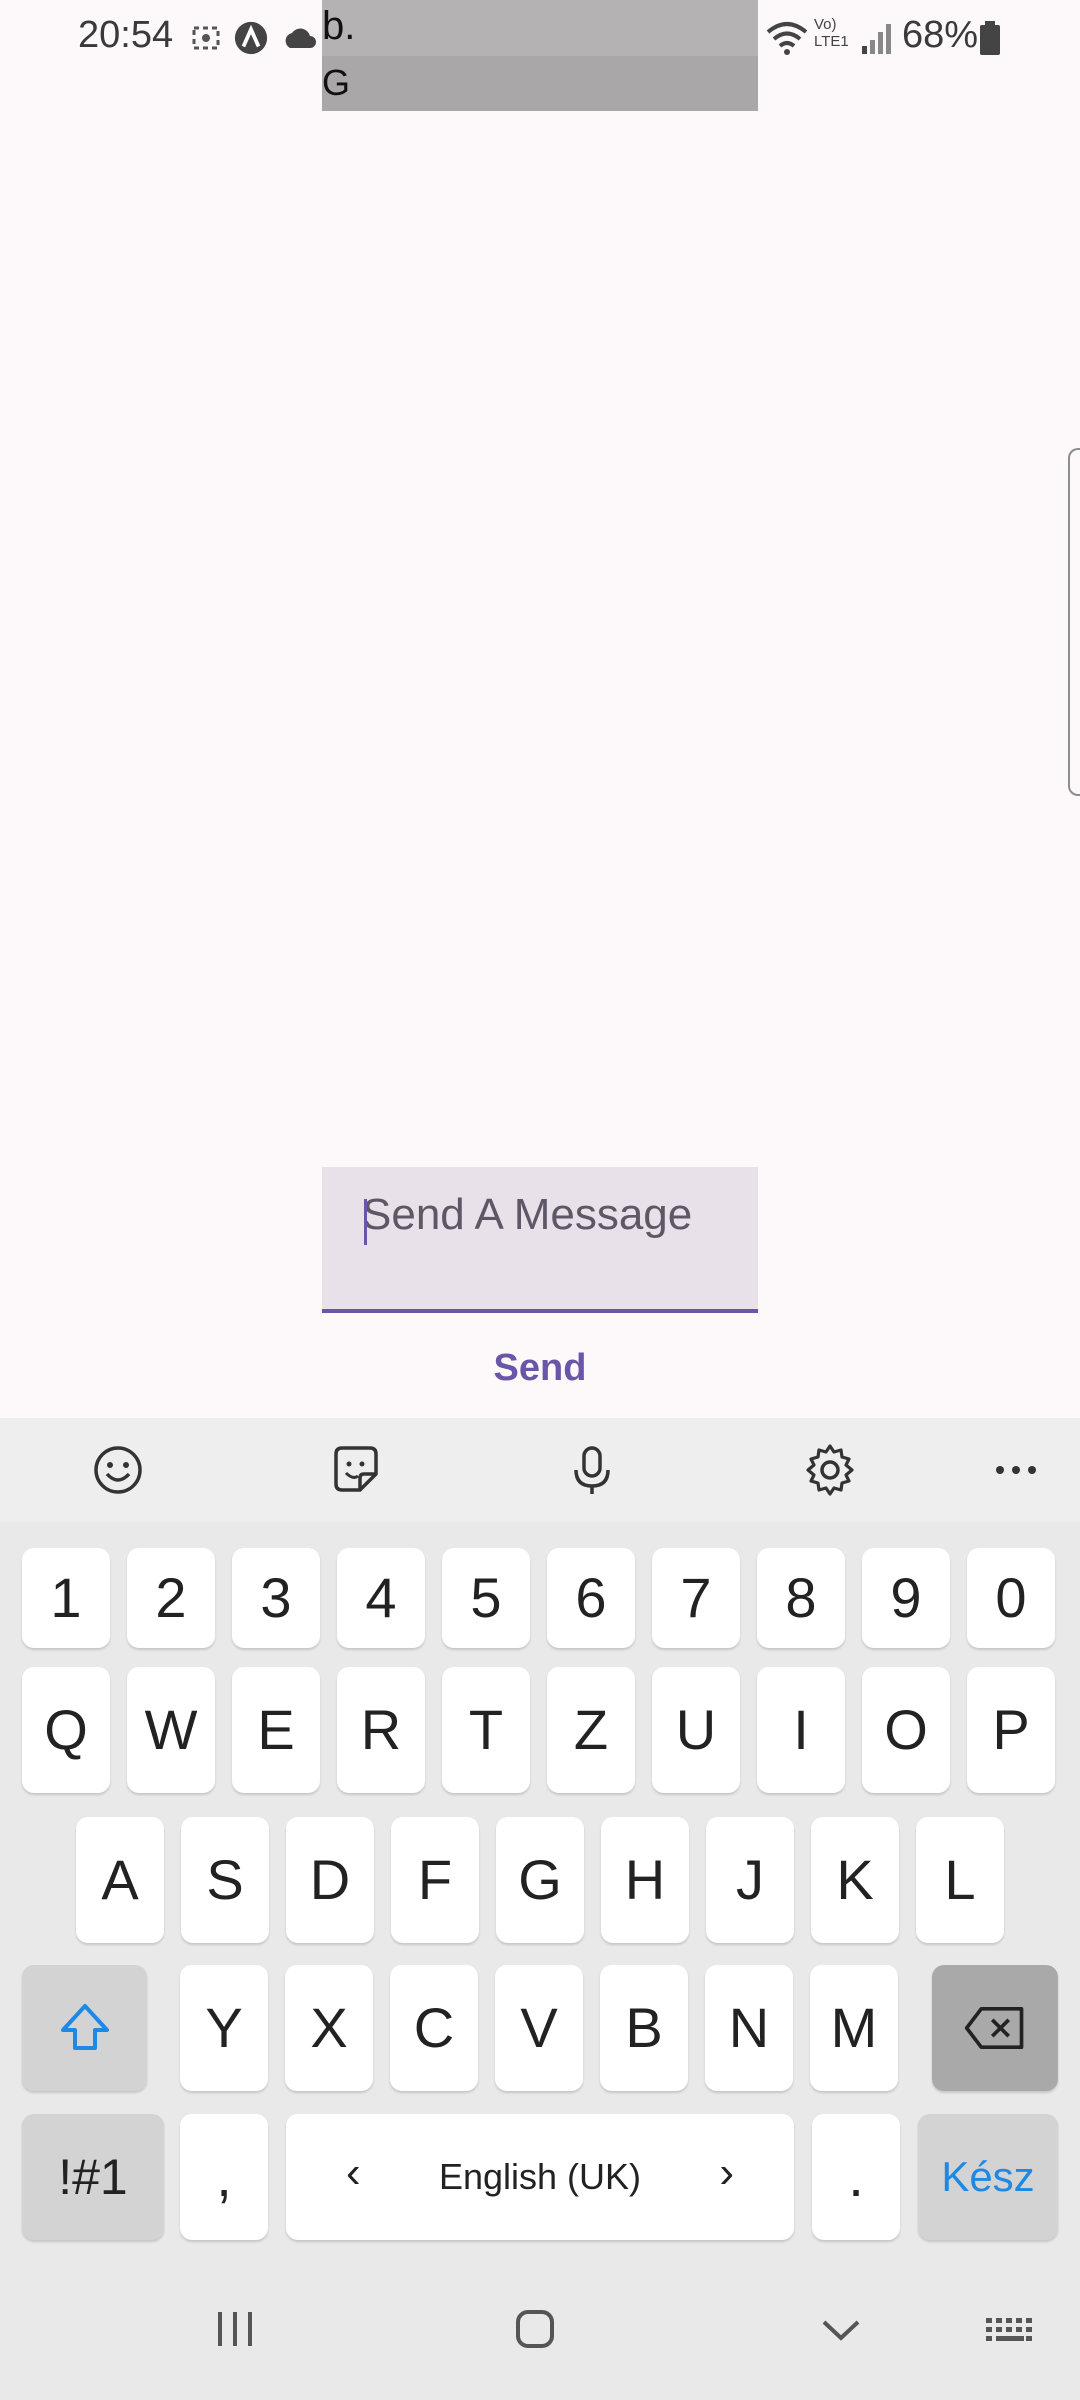  I want to click on top-overlay-text-1: b., so click(339, 26).